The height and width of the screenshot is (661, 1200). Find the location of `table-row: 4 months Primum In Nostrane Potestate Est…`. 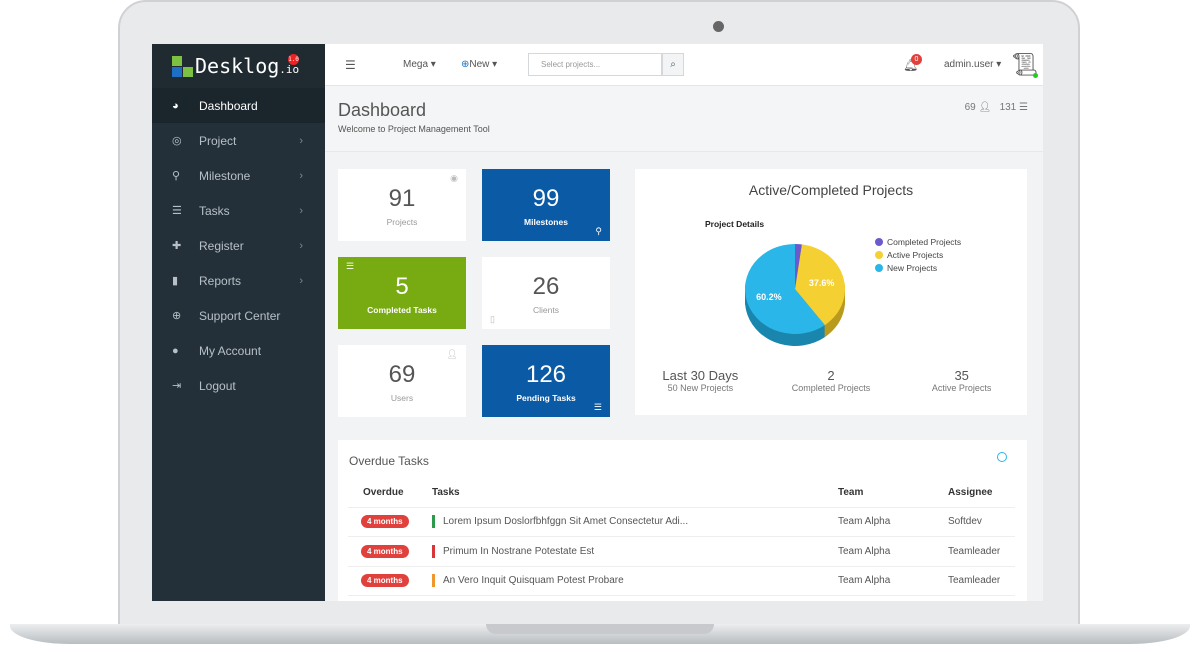

table-row: 4 months Primum In Nostrane Potestate Est… is located at coordinates (681, 551).